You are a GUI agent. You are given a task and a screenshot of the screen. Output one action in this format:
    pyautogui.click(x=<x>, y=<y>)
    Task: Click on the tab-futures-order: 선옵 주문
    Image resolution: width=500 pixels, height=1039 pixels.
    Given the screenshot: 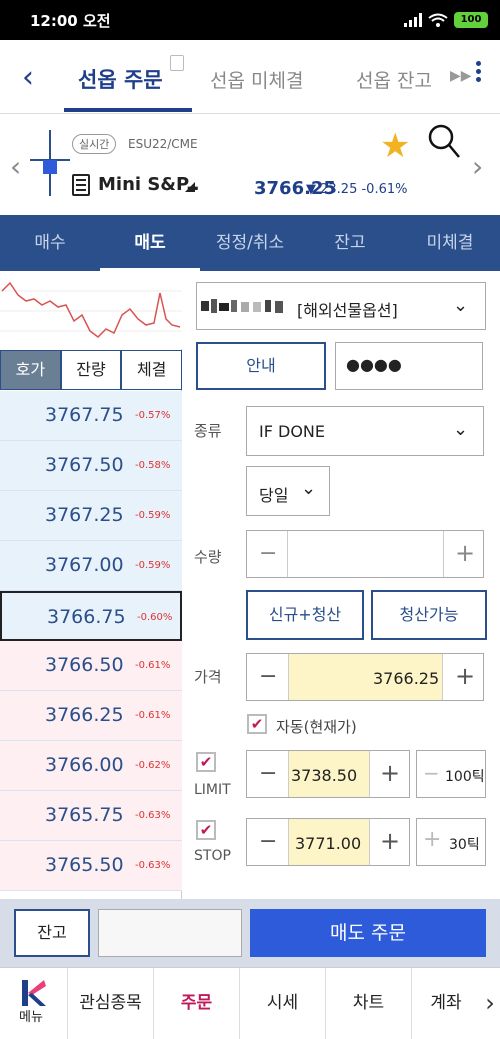 What is the action you would take?
    pyautogui.click(x=120, y=79)
    